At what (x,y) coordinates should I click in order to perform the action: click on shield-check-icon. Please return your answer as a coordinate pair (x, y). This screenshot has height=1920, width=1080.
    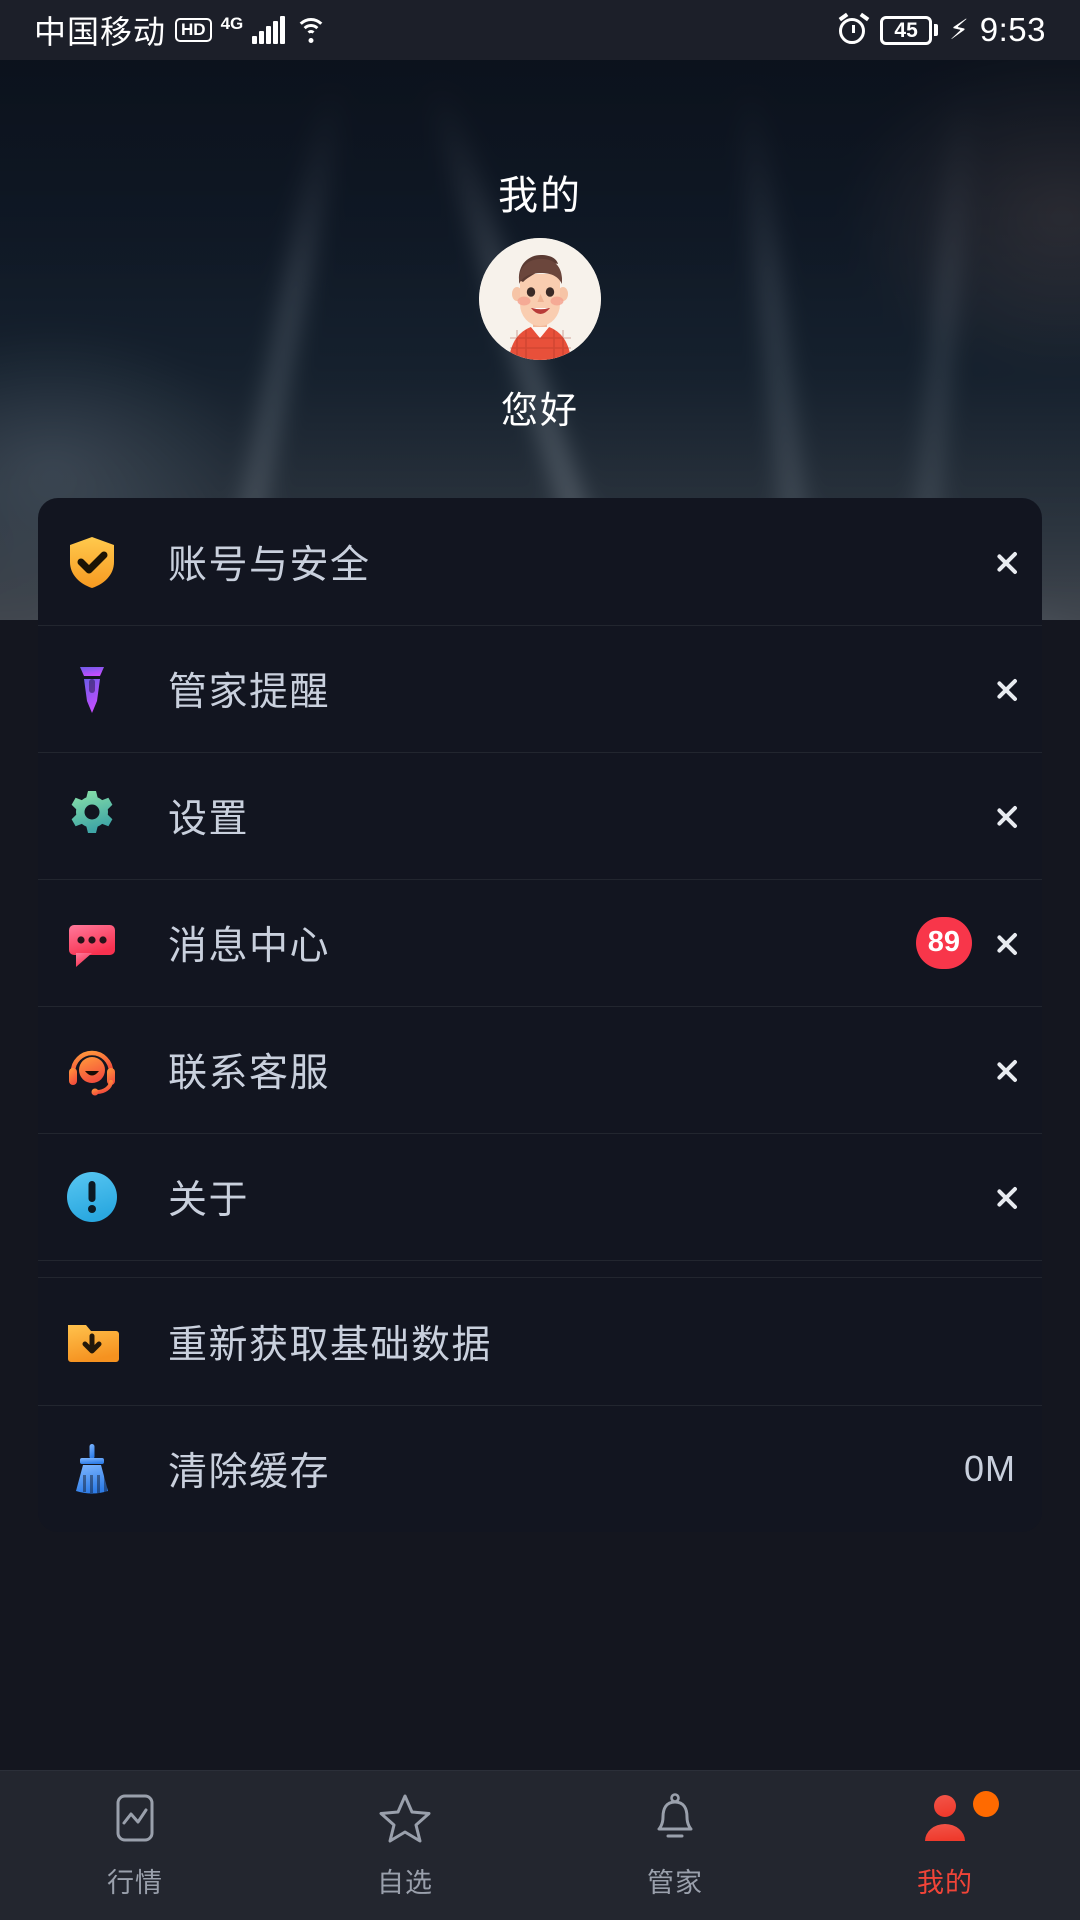
    Looking at the image, I should click on (92, 562).